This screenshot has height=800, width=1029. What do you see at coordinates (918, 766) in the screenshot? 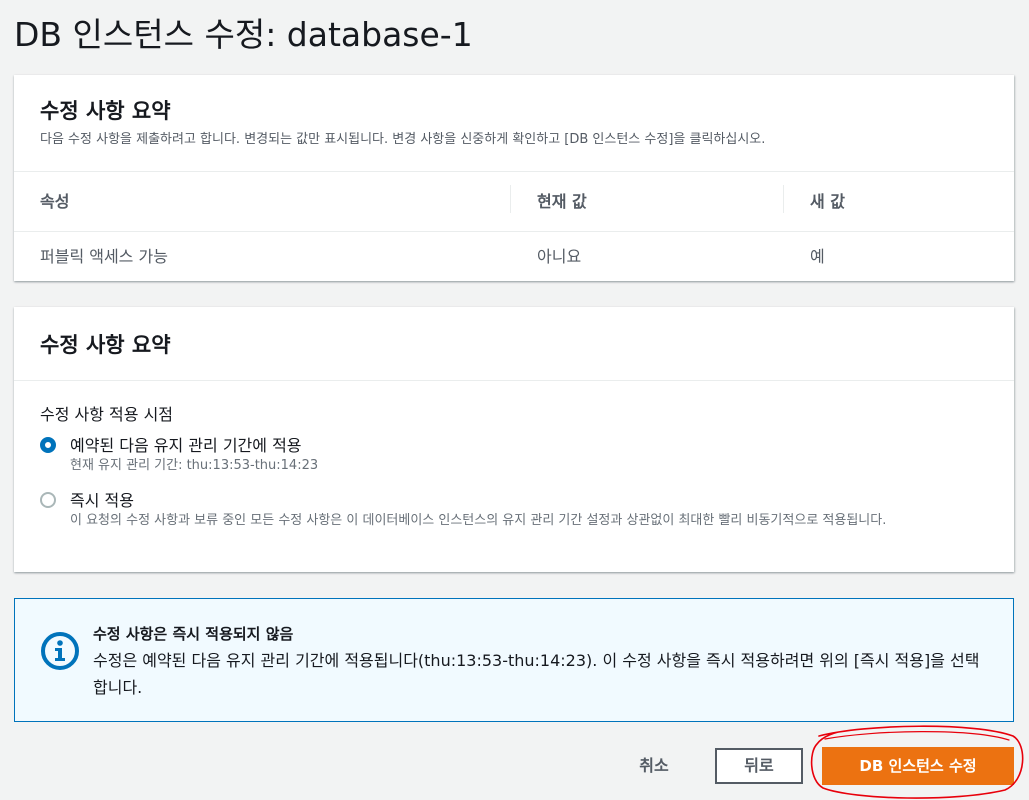
I see `modify-db-instance-button: DB 인스턴스 수정` at bounding box center [918, 766].